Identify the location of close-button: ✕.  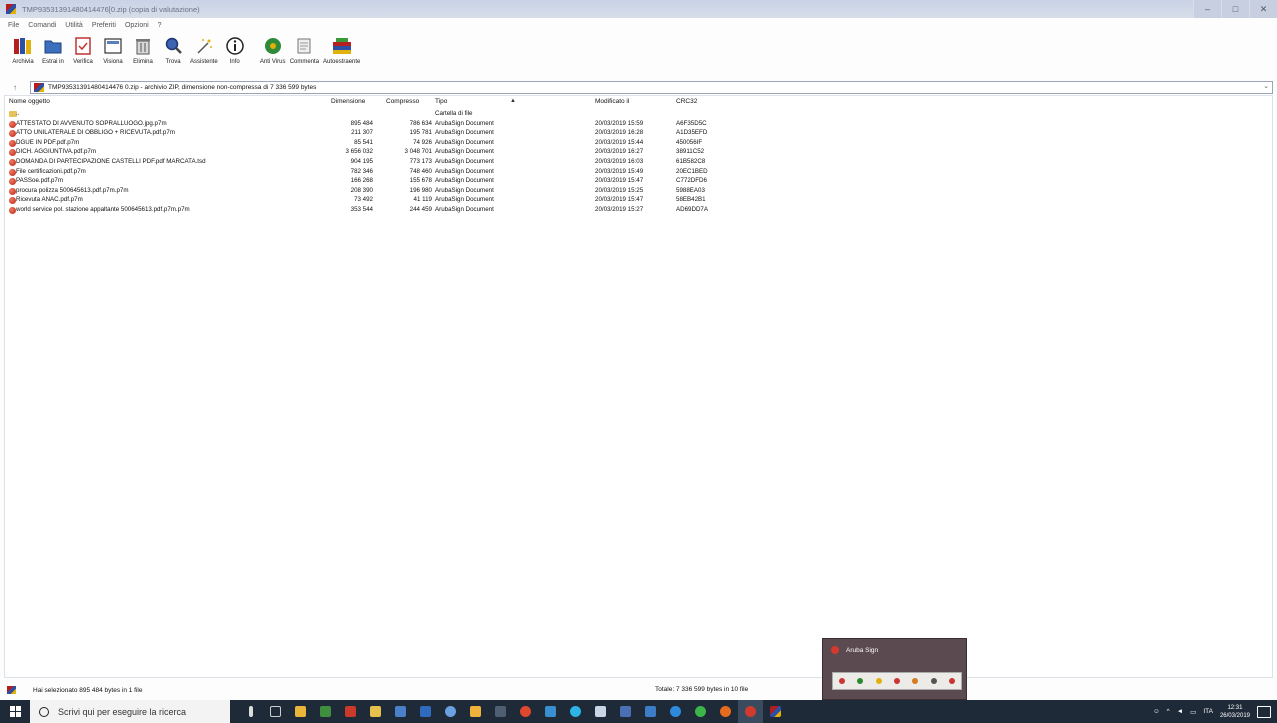
(1263, 9).